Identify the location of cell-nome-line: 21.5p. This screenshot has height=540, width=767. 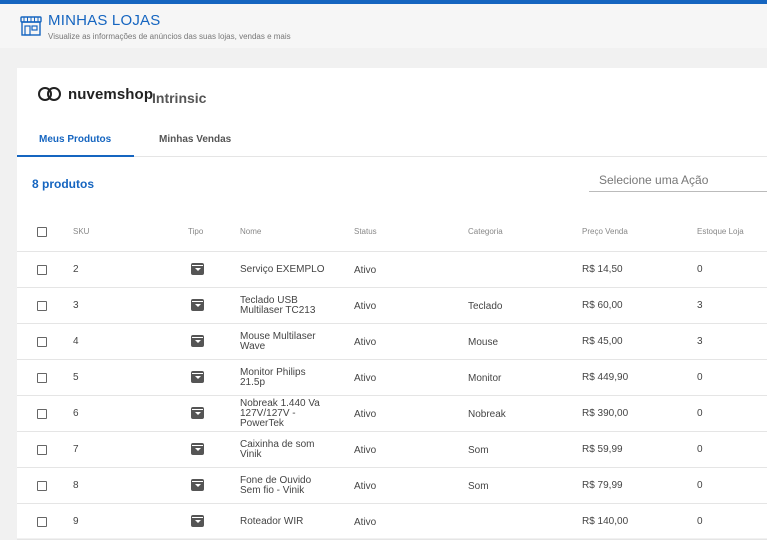
(253, 382).